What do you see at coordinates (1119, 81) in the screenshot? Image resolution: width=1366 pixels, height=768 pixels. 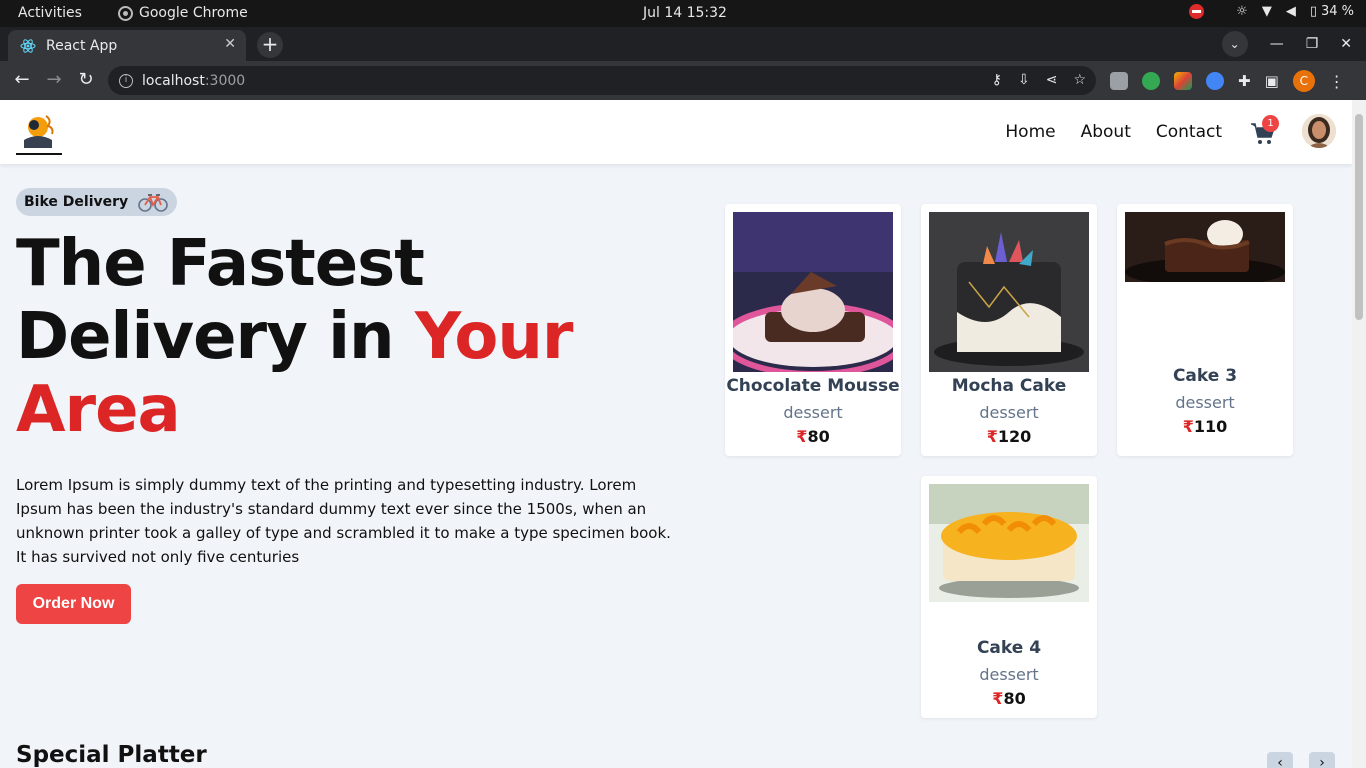 I see `camera-extension-icon` at bounding box center [1119, 81].